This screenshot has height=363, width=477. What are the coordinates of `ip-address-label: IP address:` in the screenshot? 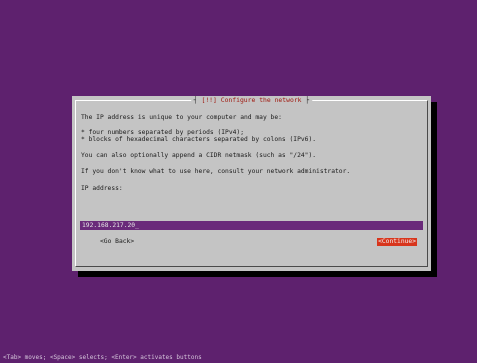 It's located at (102, 188).